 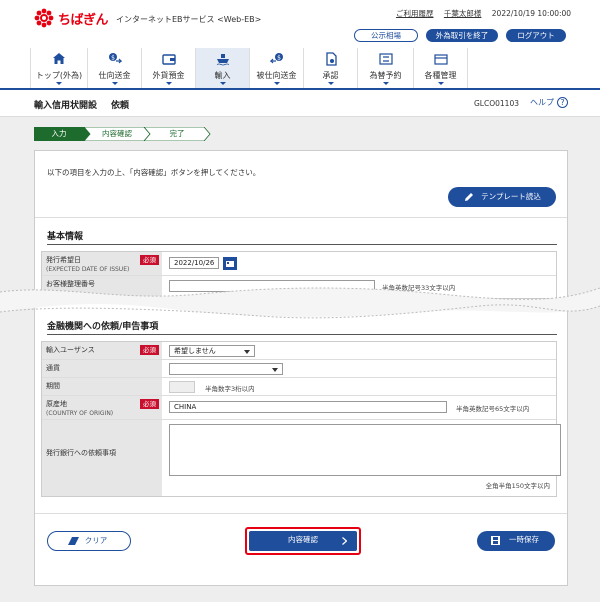 I want to click on help-link: ヘルプ?, so click(x=549, y=102).